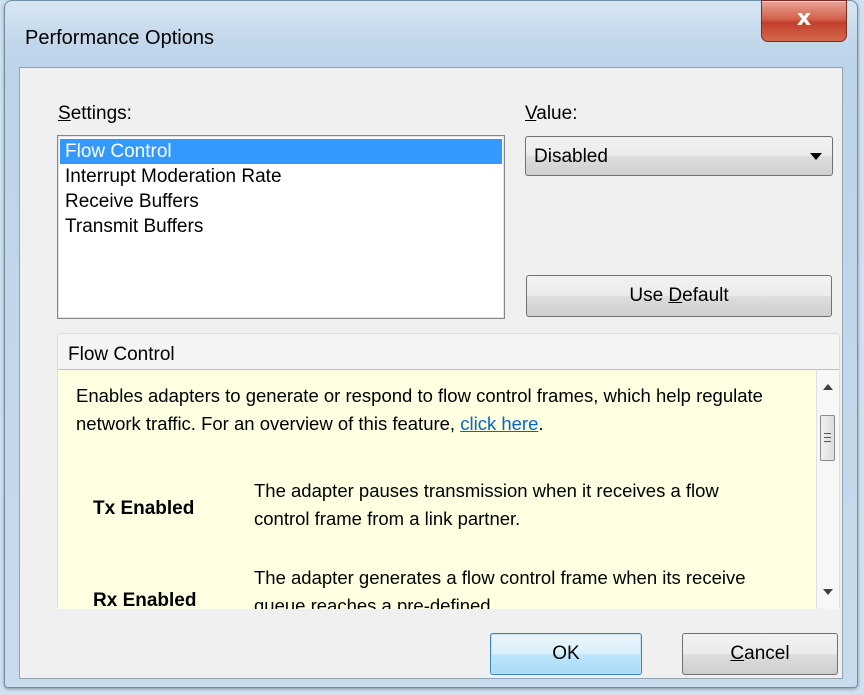 The width and height of the screenshot is (864, 695). I want to click on value-dropdown: Disabled, so click(679, 156).